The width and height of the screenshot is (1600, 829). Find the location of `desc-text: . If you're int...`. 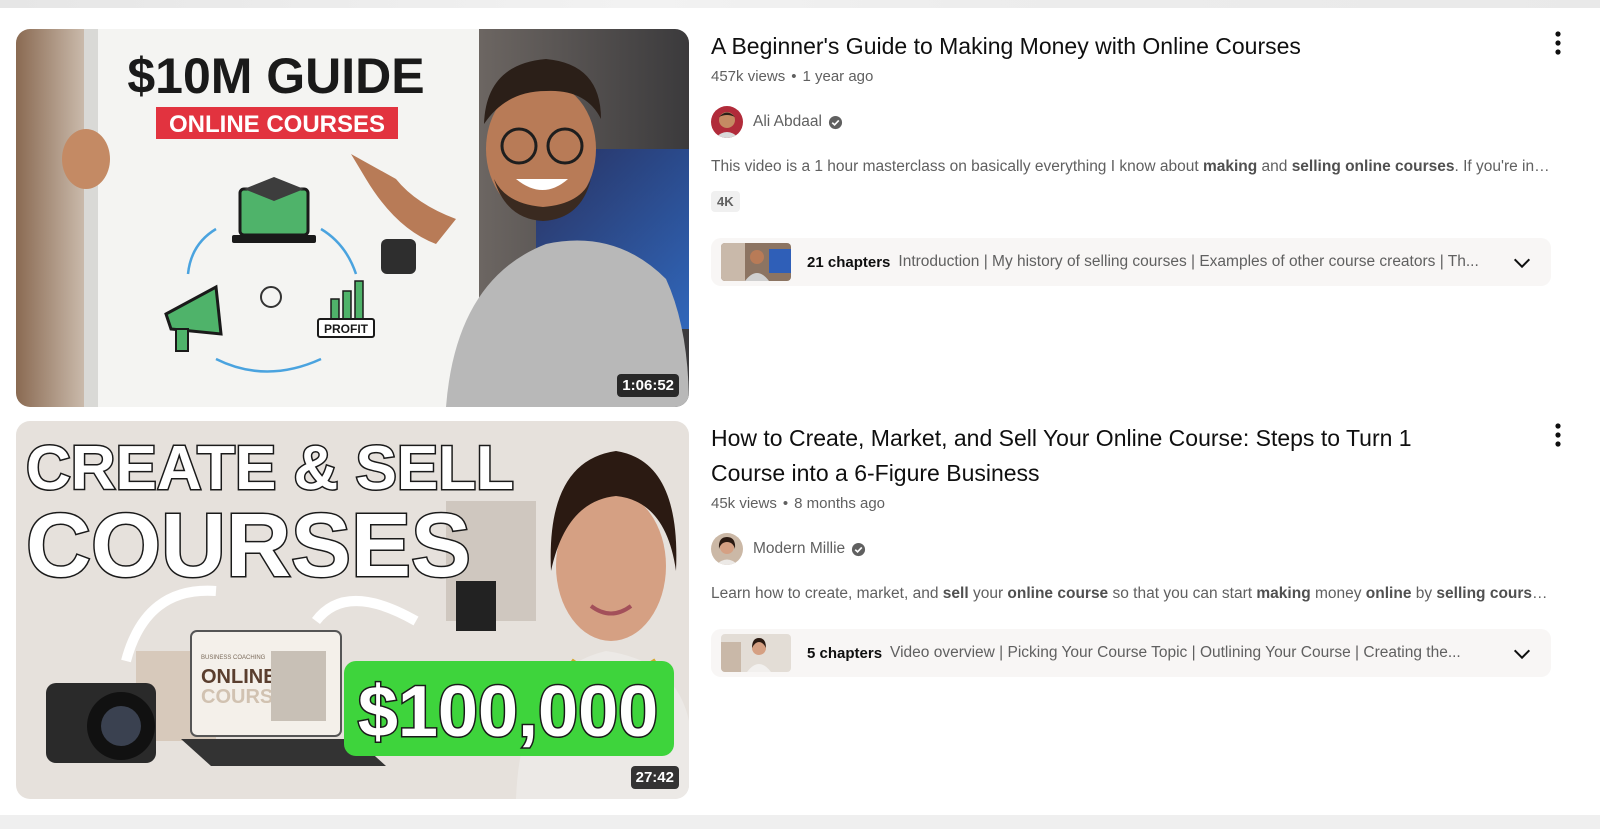

desc-text: . If you're int... is located at coordinates (1502, 166).